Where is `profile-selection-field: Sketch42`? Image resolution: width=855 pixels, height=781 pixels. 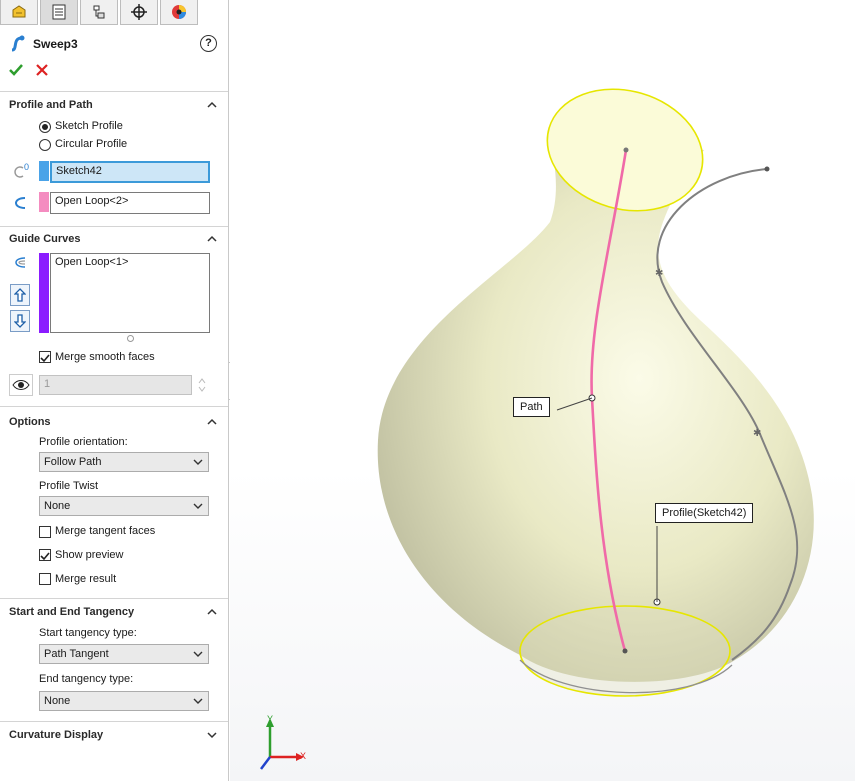 profile-selection-field: Sketch42 is located at coordinates (130, 172).